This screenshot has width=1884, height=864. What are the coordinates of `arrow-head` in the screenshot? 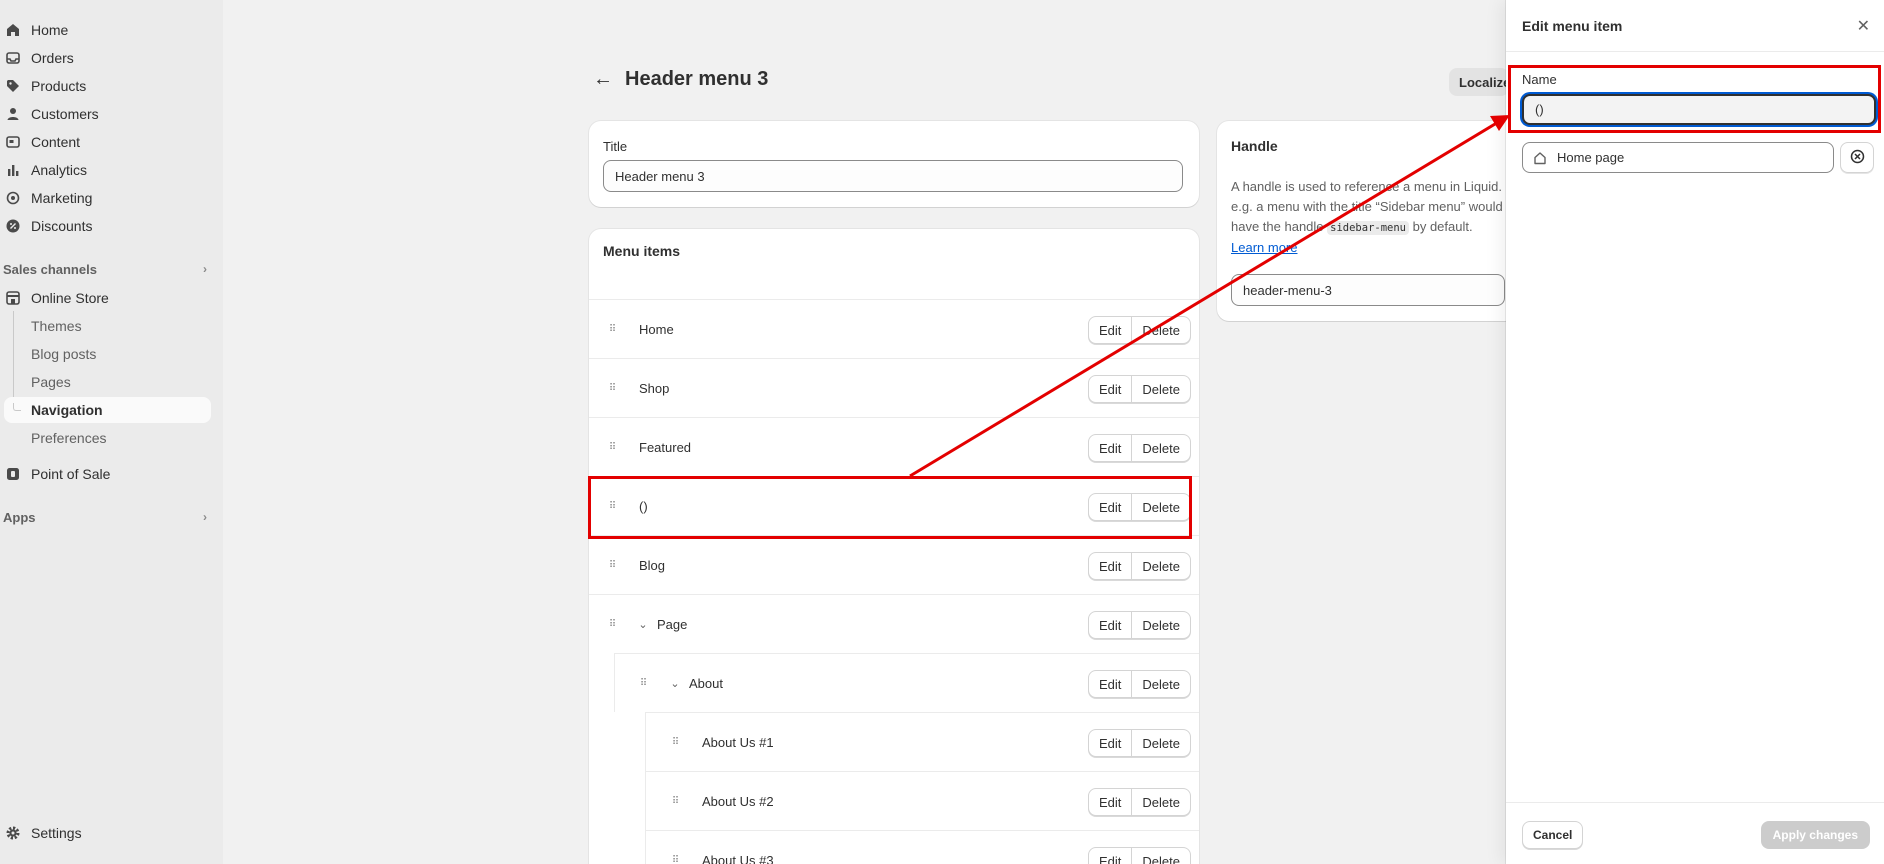 It's located at (1500, 123).